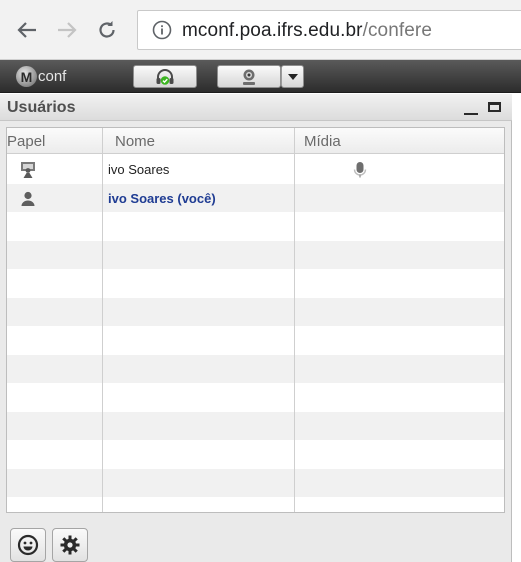 This screenshot has width=521, height=562. I want to click on maximize-icon, so click(494, 107).